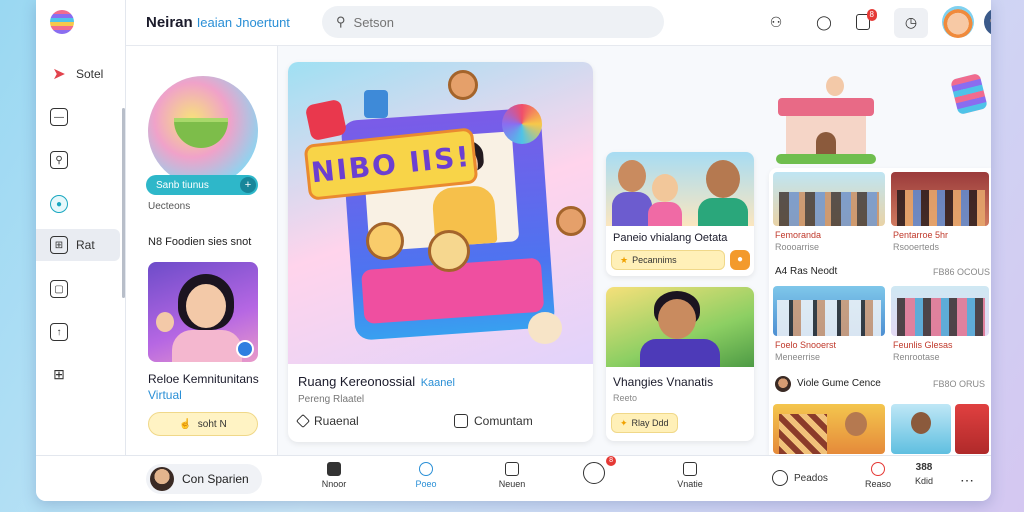  I want to click on user-name: Con Sparien, so click(215, 479).